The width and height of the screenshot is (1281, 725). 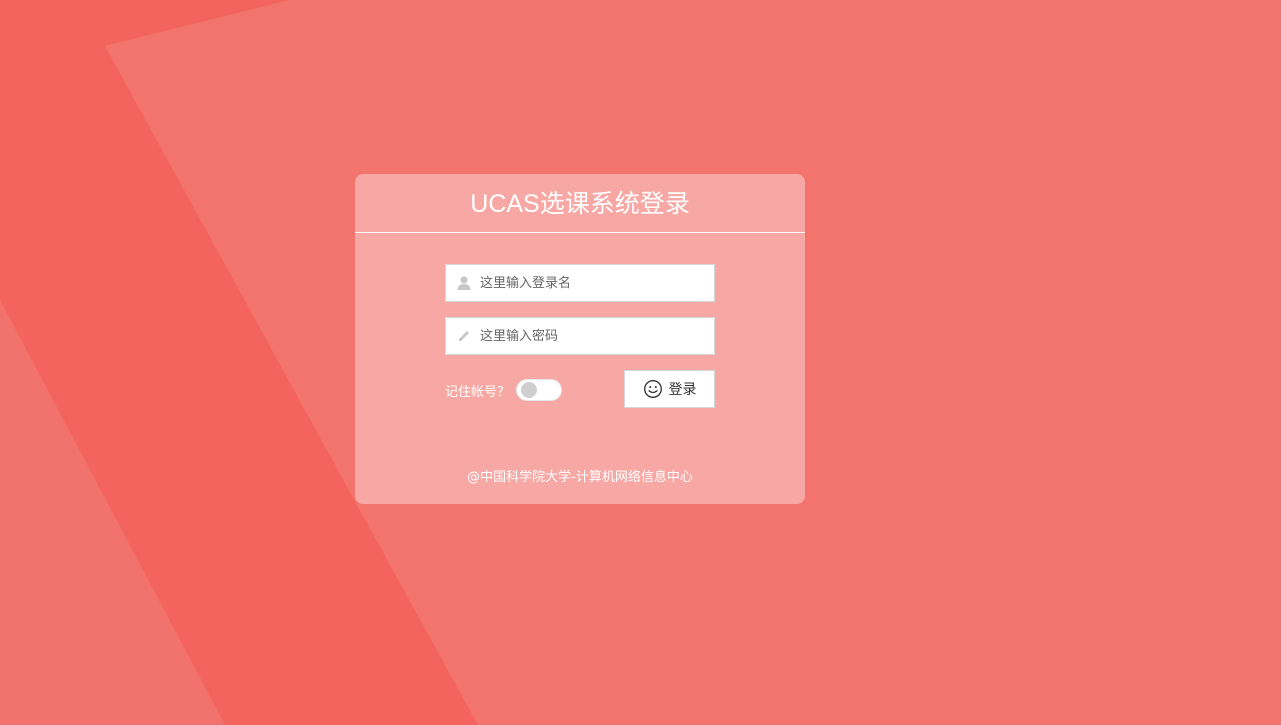 I want to click on login-button: 登录, so click(x=669, y=389).